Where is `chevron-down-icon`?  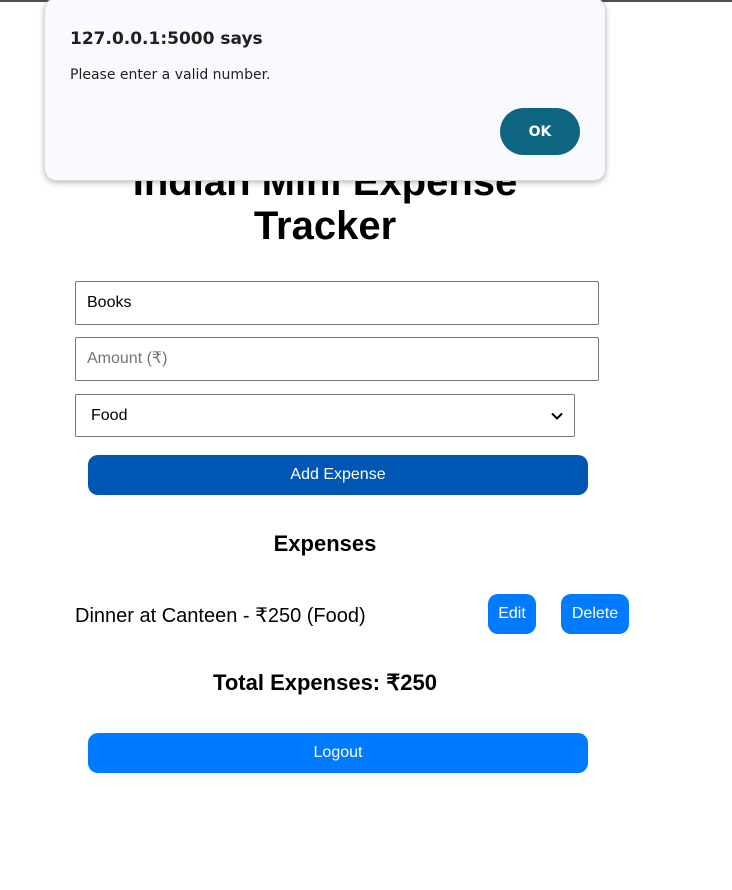
chevron-down-icon is located at coordinates (557, 416).